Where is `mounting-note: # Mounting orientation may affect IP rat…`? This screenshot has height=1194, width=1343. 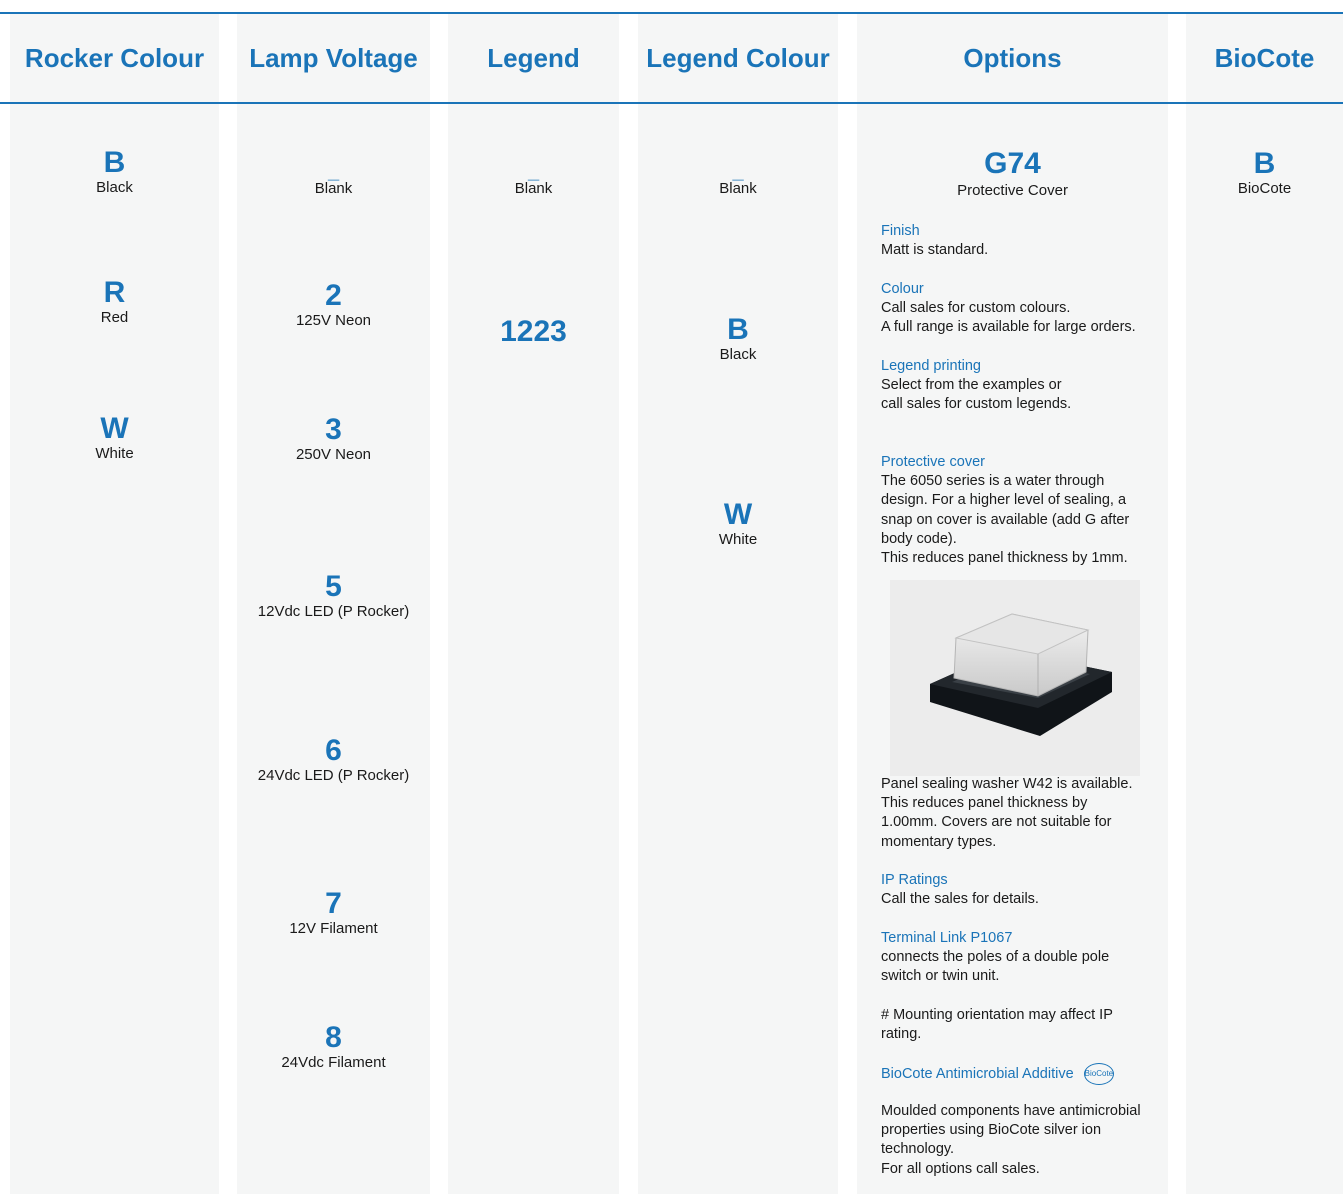
mounting-note: # Mounting orientation may affect IP rat… is located at coordinates (997, 1025).